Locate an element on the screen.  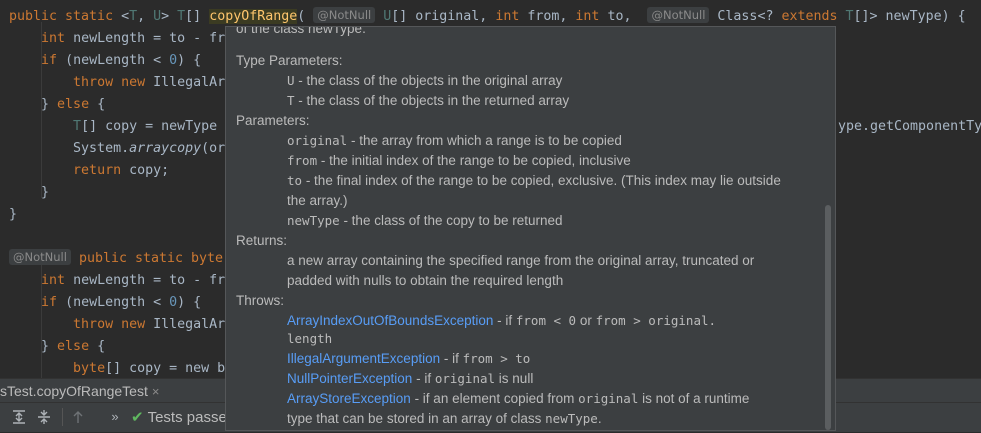
parameters-heading: Parameters: is located at coordinates (273, 120).